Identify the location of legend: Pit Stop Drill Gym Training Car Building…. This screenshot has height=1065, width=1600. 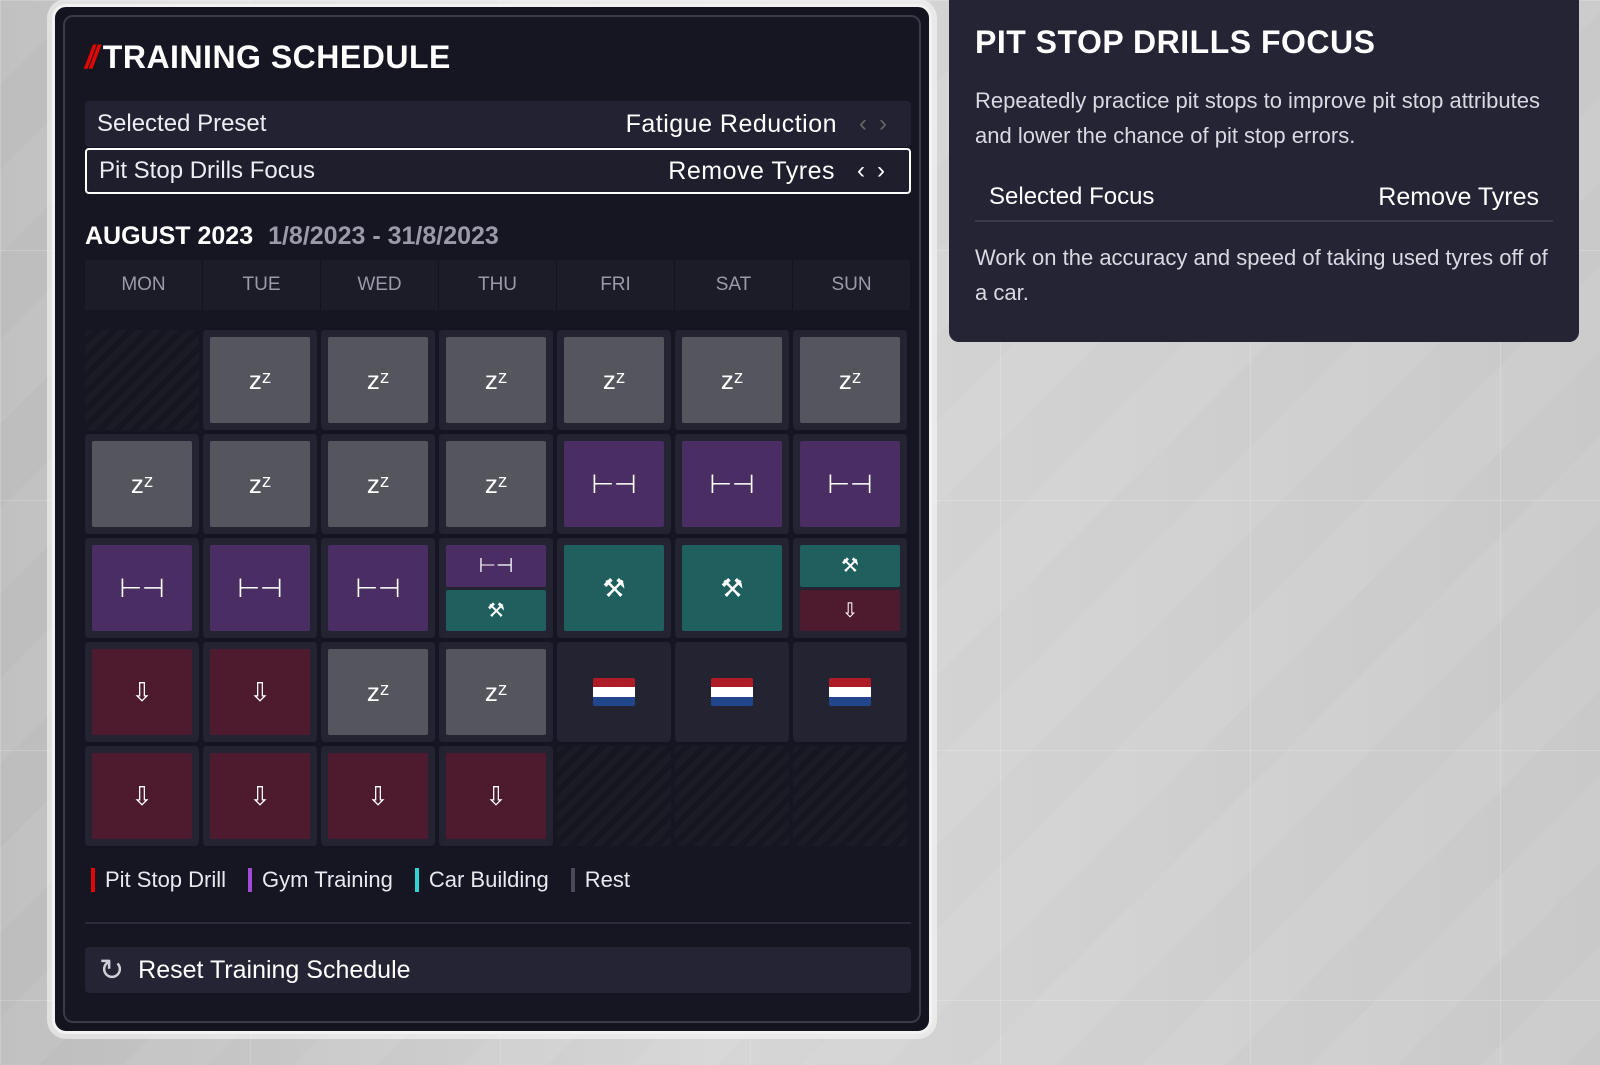
(360, 880).